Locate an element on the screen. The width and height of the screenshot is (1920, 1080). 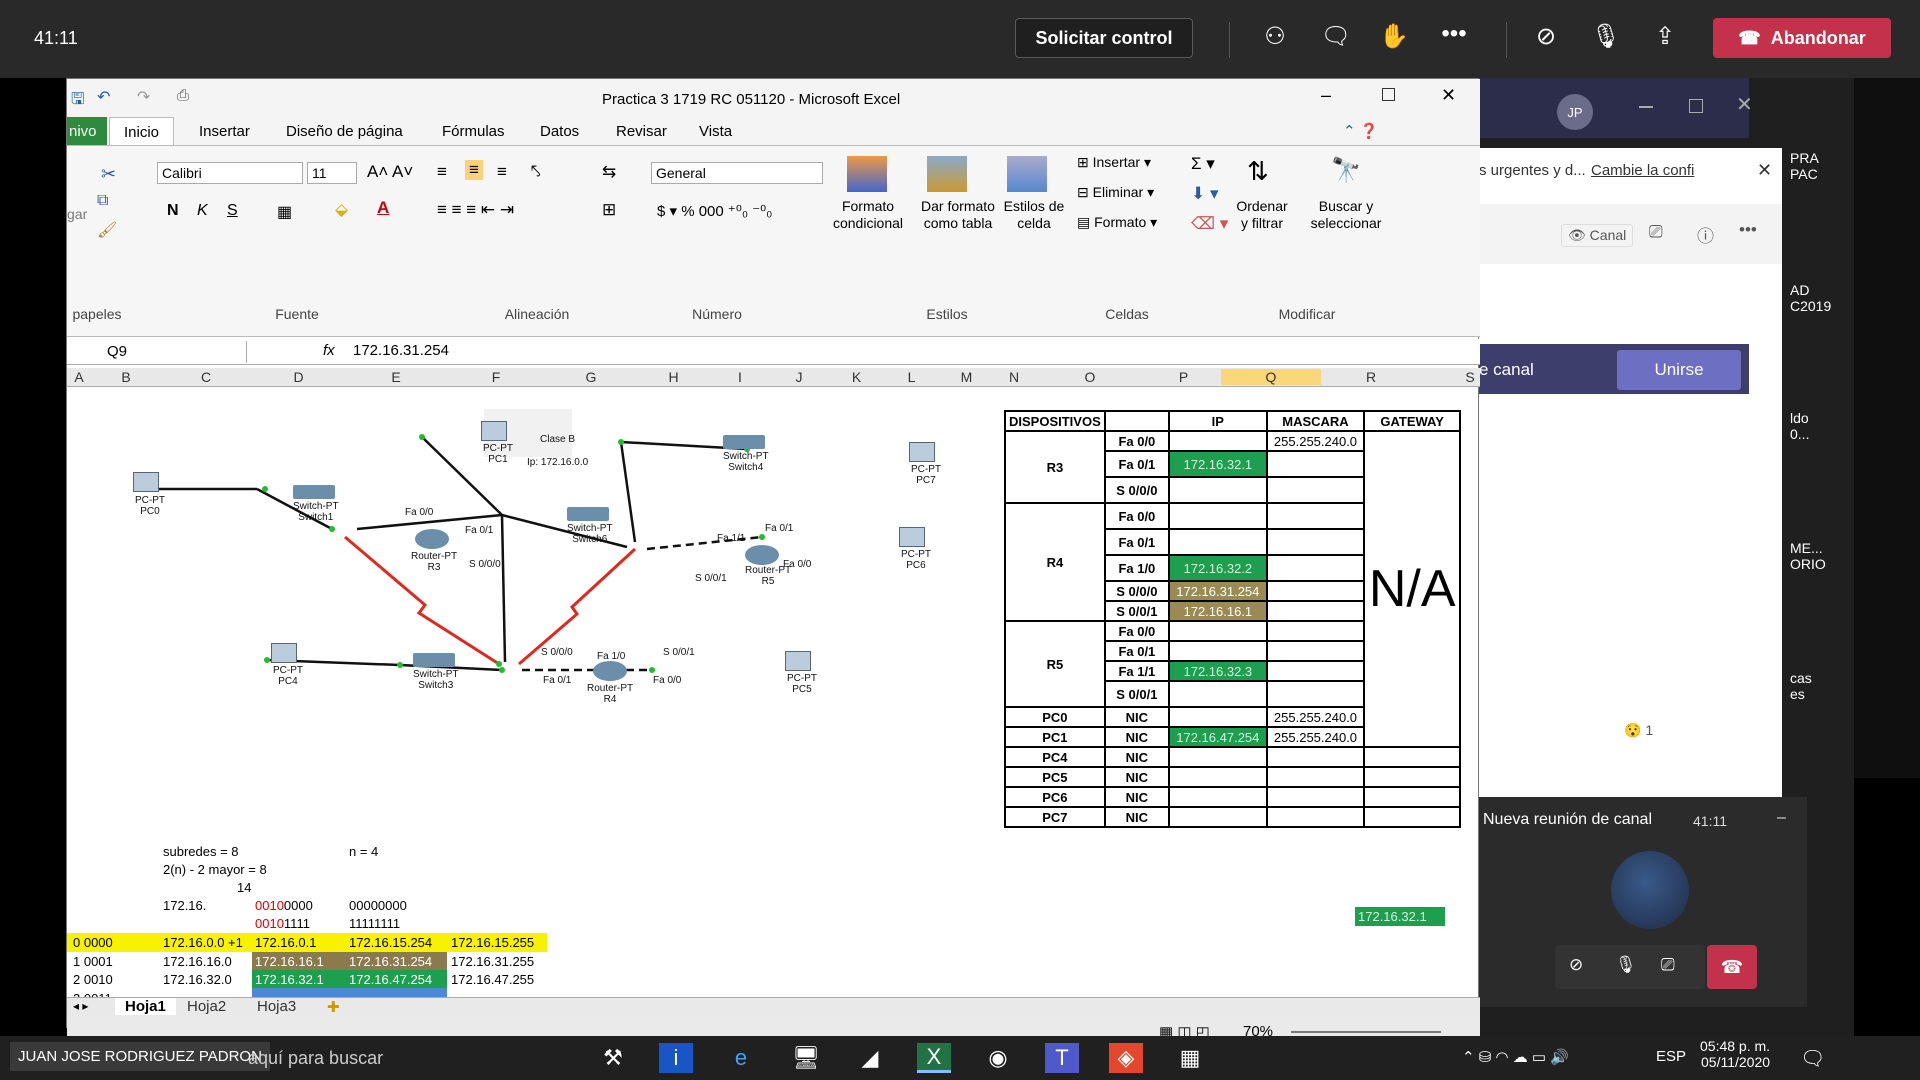
wrap-text-icon: ⇆ is located at coordinates (609, 172).